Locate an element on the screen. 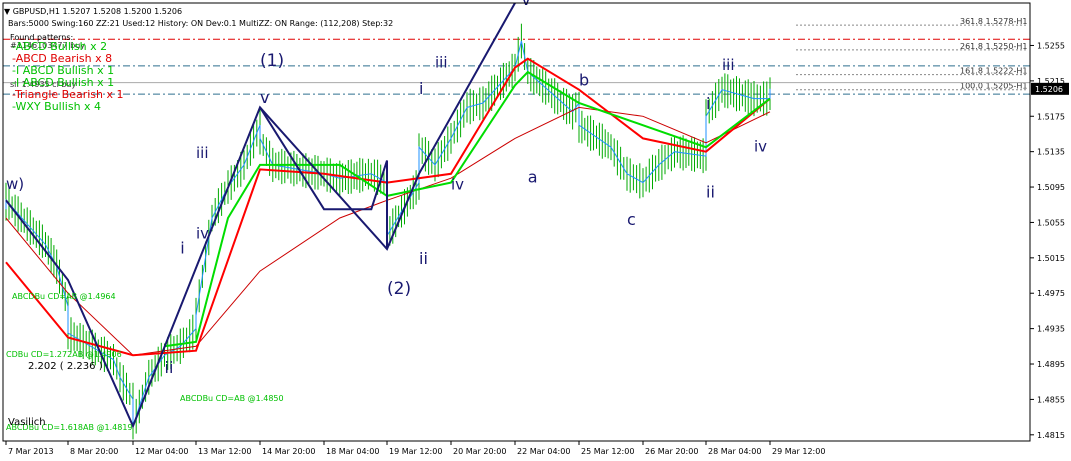 This screenshot has width=1071, height=461. x-tick-label: 20 Mar 20:00 is located at coordinates (479, 451).